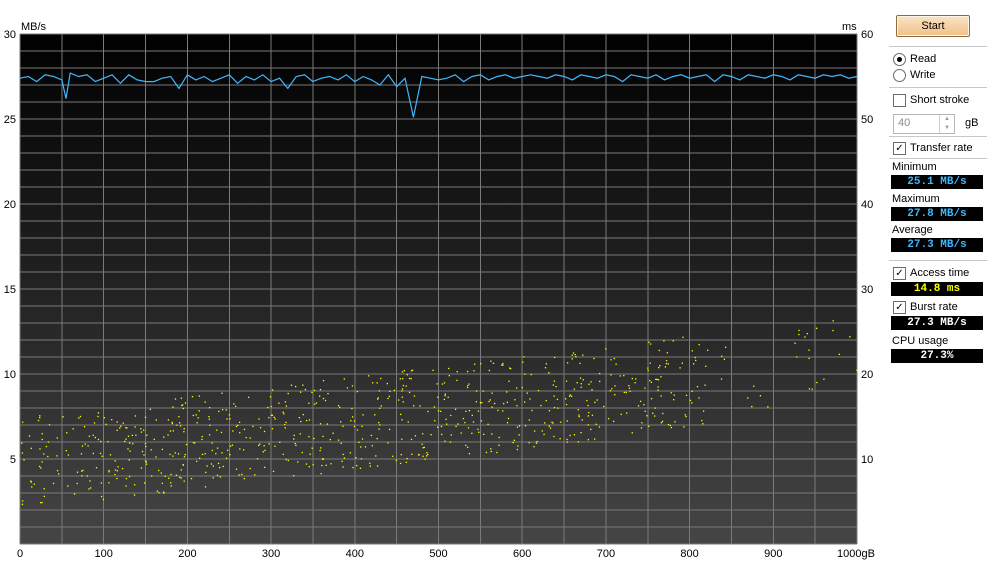 The height and width of the screenshot is (562, 988). Describe the element at coordinates (931, 273) in the screenshot. I see `access-time-checkbox: ✓ Access time` at that location.